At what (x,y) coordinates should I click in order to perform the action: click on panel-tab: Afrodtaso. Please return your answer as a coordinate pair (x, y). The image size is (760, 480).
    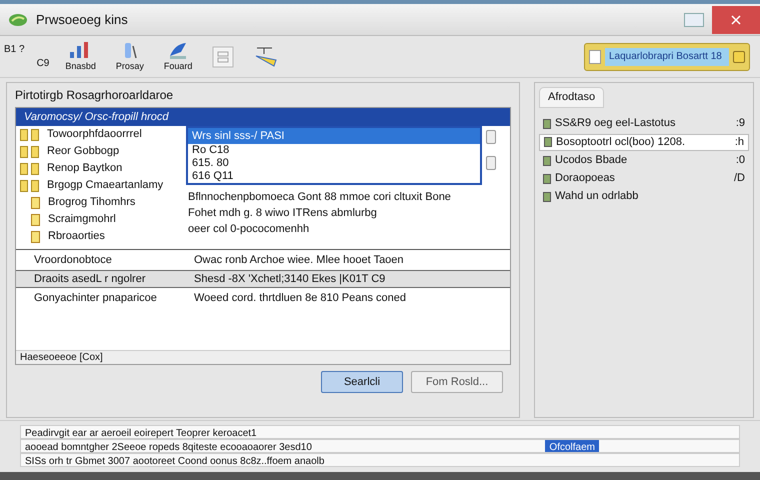
    Looking at the image, I should click on (571, 97).